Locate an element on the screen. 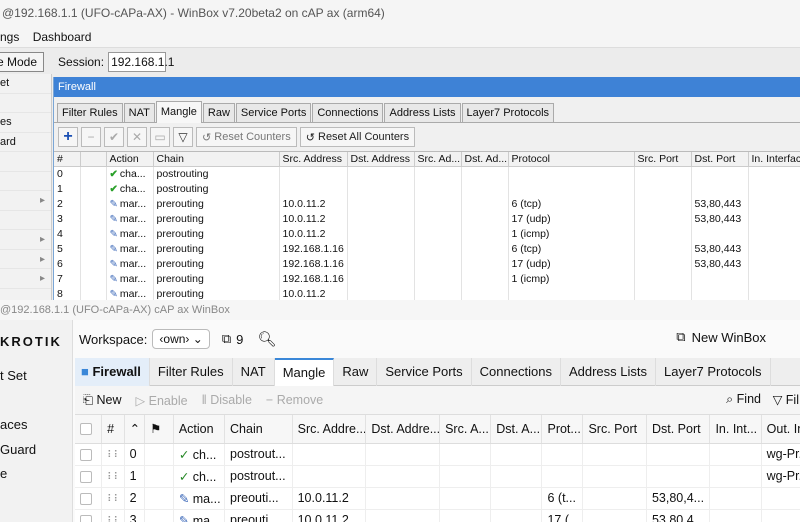 This screenshot has height=522, width=800. sidebar-item: es is located at coordinates (25, 123).